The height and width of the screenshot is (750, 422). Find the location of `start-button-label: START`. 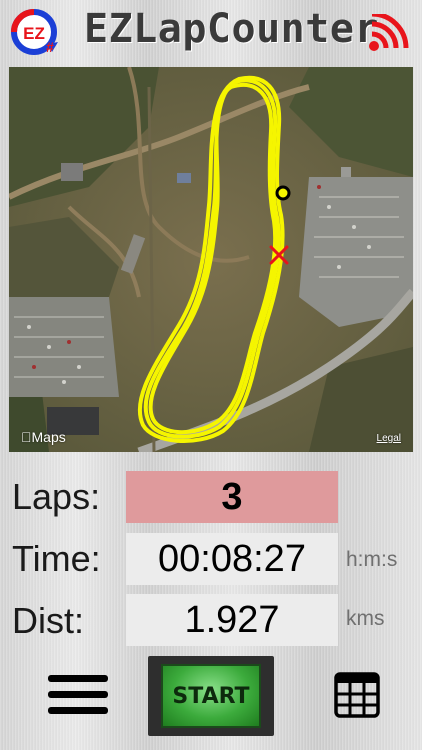

start-button-label: START is located at coordinates (211, 696).